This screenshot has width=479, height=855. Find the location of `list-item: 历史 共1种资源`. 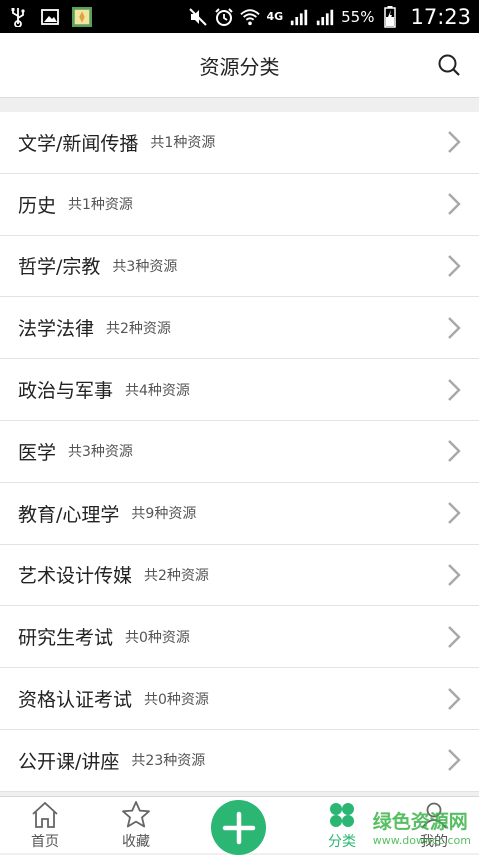

list-item: 历史 共1种资源 is located at coordinates (239, 205).